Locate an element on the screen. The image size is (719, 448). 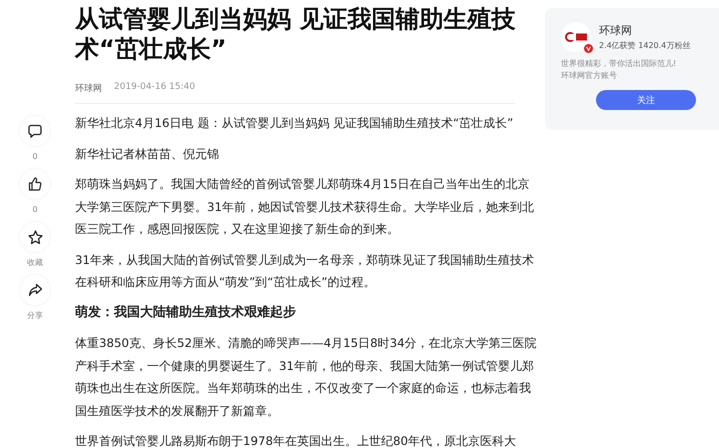
comment-icon is located at coordinates (35, 131).